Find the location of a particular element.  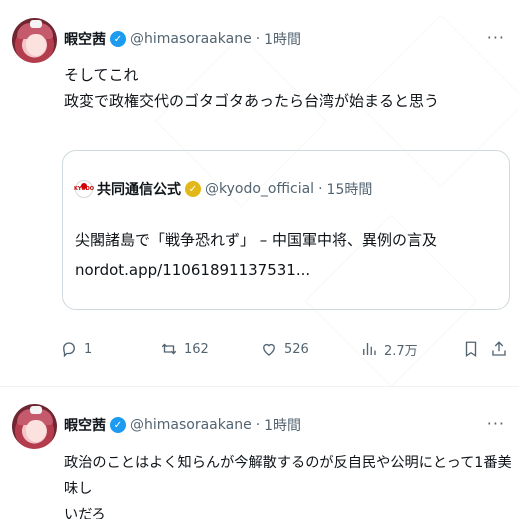

retweet-button: 162 is located at coordinates (184, 349).